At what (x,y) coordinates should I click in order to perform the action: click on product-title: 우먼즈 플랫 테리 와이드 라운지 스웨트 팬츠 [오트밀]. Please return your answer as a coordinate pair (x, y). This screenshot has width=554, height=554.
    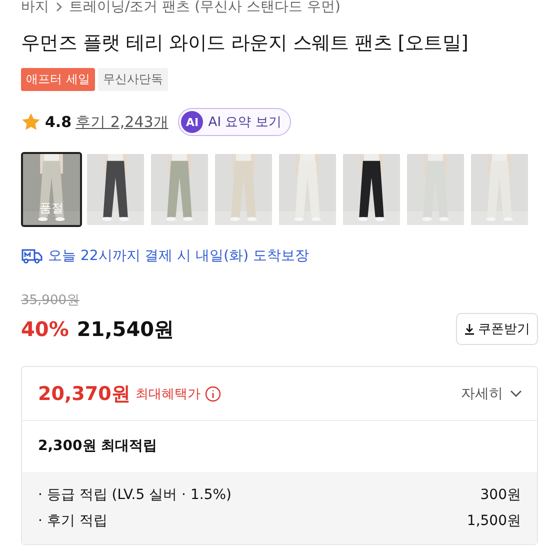
    Looking at the image, I should click on (245, 43).